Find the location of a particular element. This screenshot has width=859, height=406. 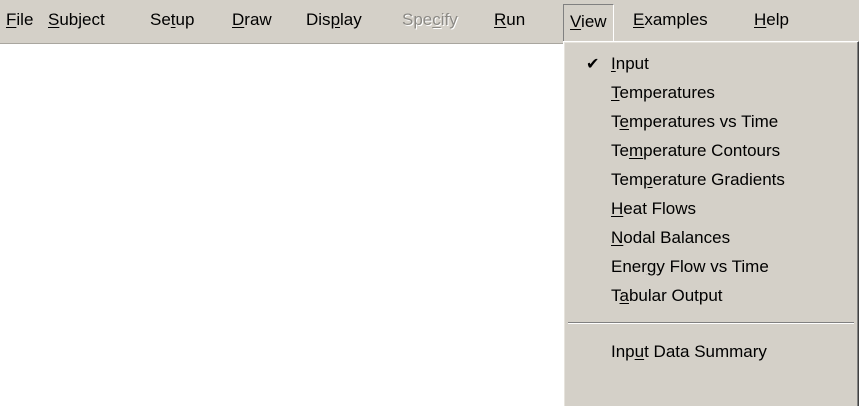

menu-item-energy-flow-vs-time-pre: Ener is located at coordinates (629, 266).